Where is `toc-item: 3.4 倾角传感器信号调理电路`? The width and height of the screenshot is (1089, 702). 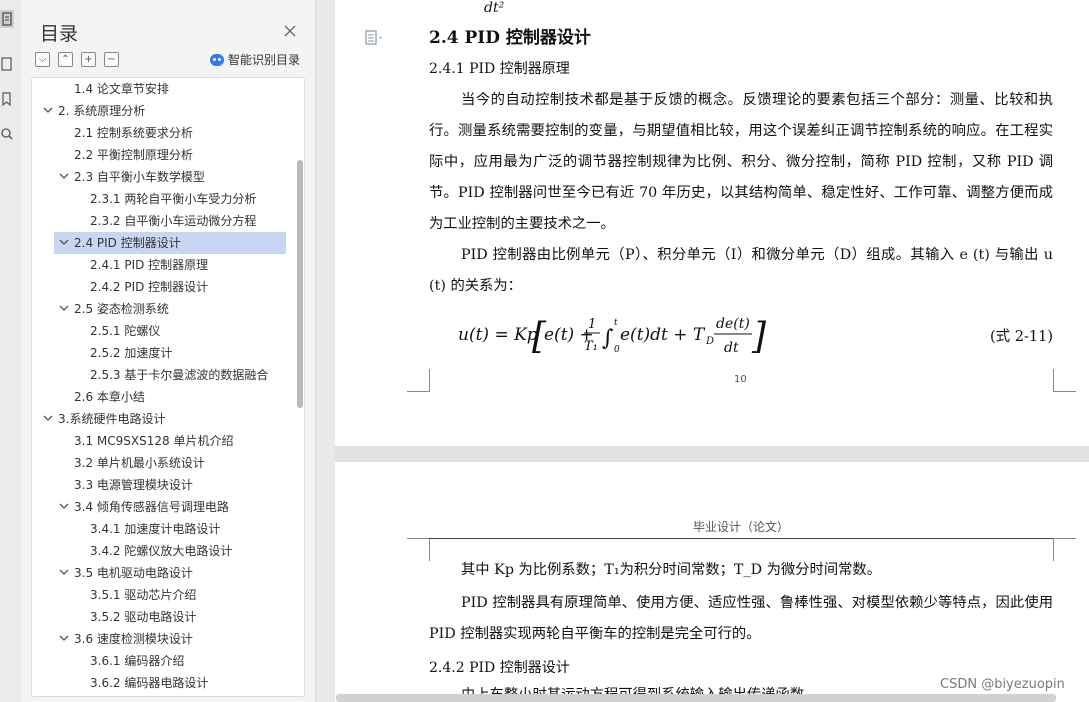
toc-item: 3.4 倾角传感器信号调理电路 is located at coordinates (158, 507).